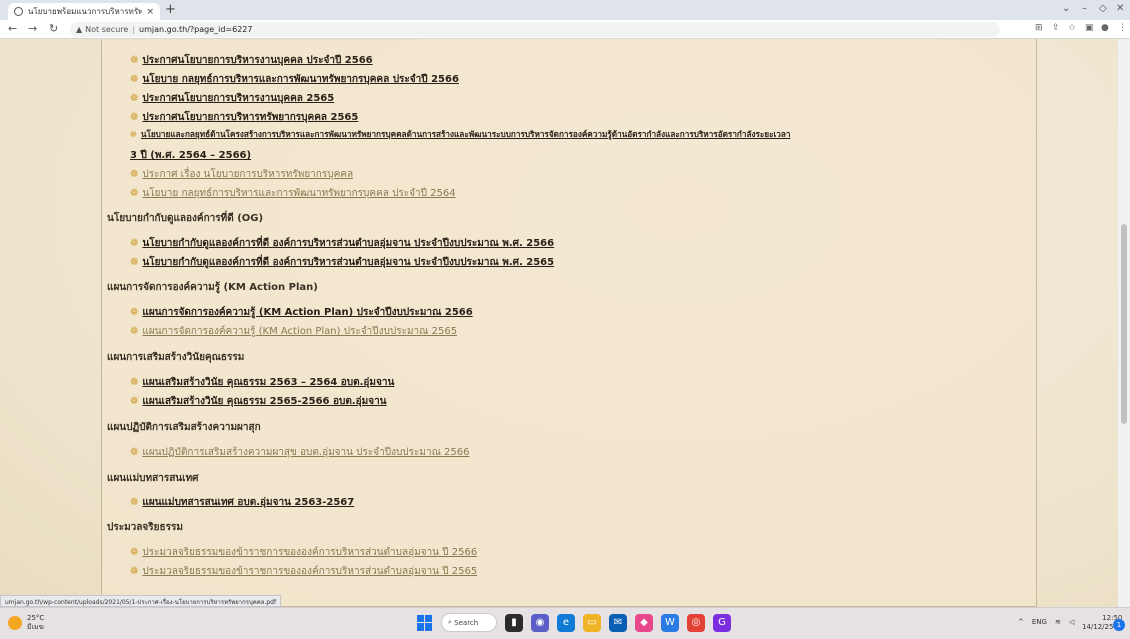 This screenshot has height=639, width=1130. I want to click on menu-icon: ⋮, so click(1122, 28).